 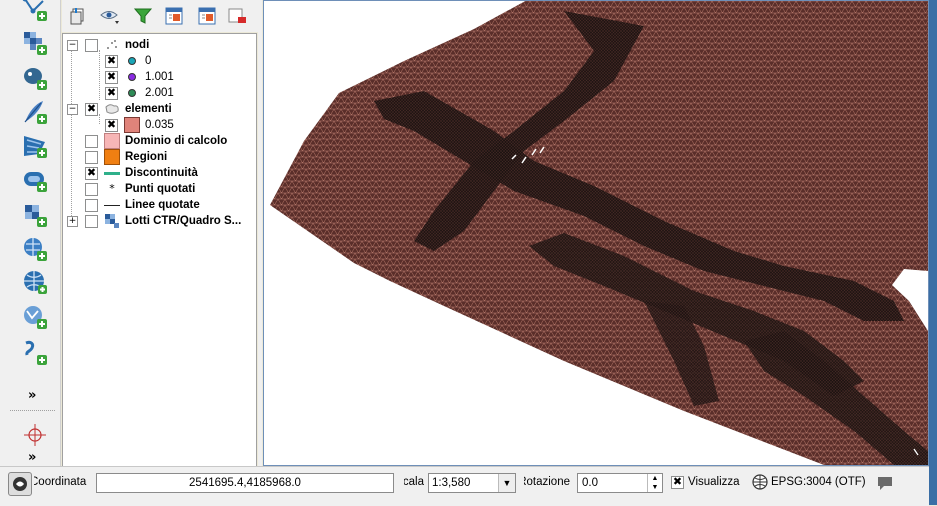 I want to click on add-wcs-layer-button, so click(x=35, y=249).